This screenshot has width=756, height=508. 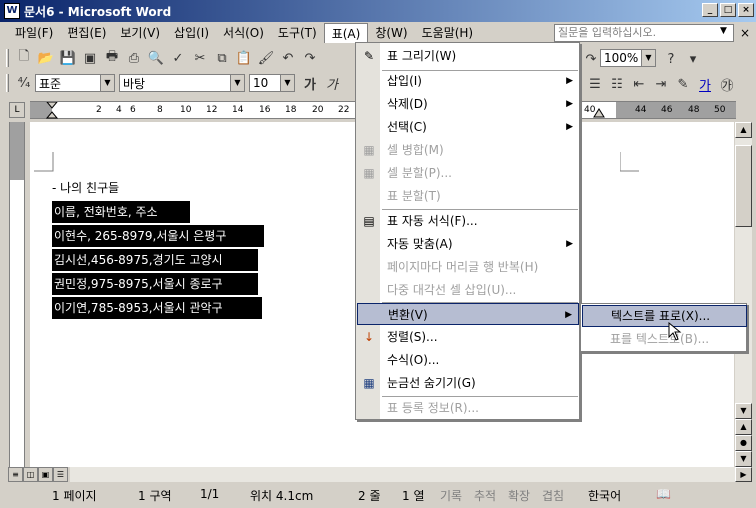 I want to click on status-ext: 확장, so click(x=519, y=495).